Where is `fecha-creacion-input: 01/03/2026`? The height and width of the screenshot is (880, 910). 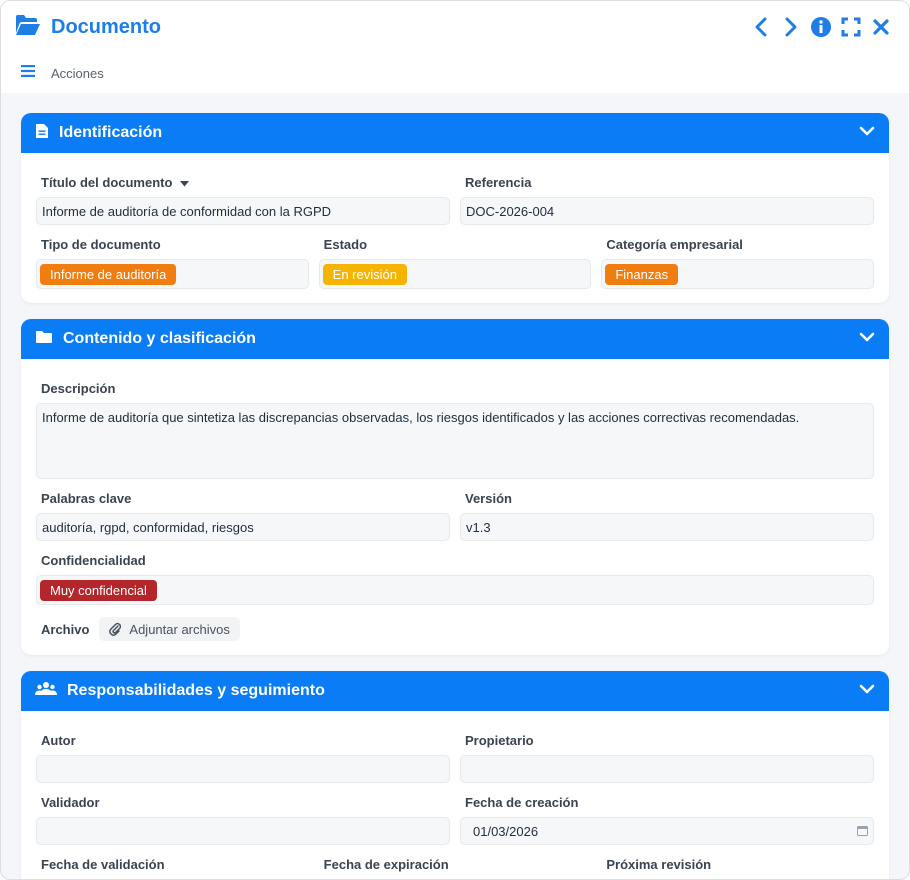
fecha-creacion-input: 01/03/2026 is located at coordinates (667, 831).